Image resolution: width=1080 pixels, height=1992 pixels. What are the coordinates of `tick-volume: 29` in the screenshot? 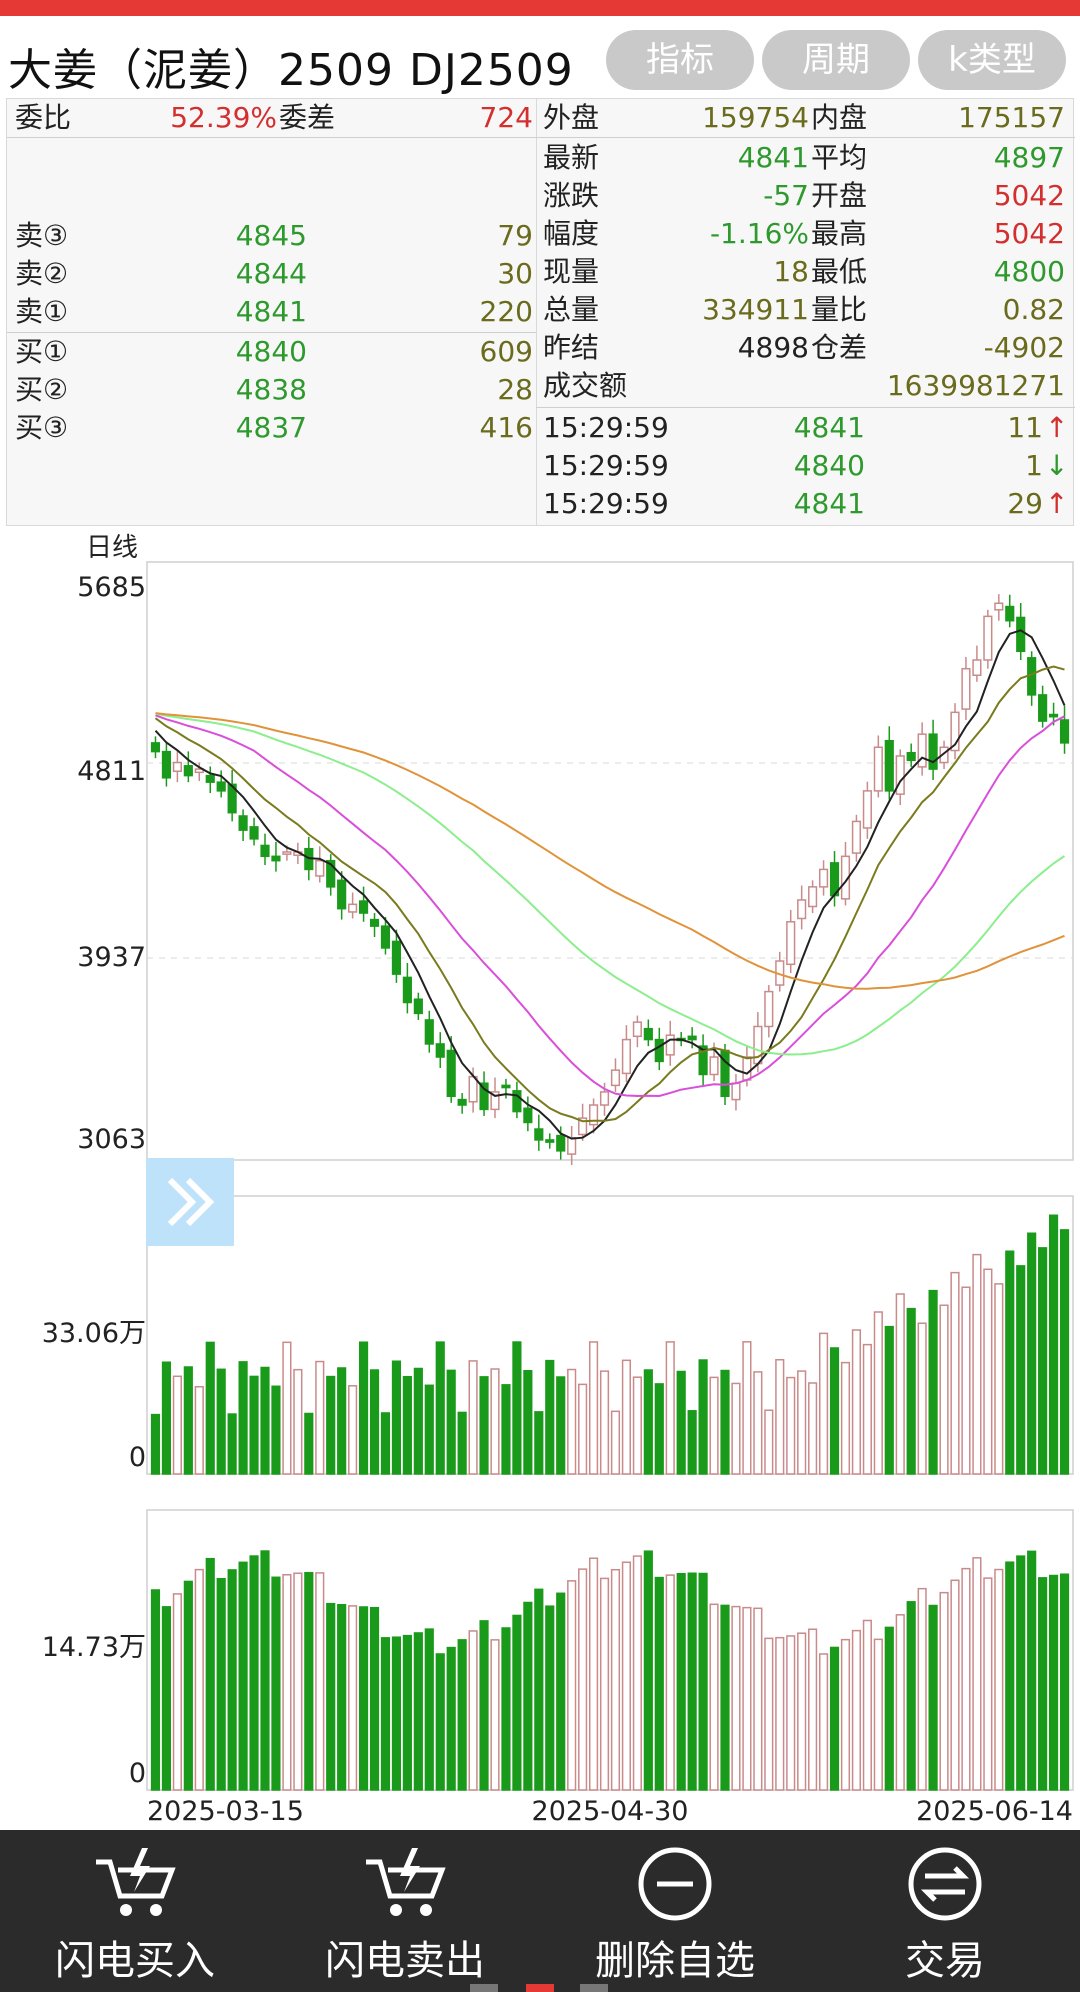 It's located at (1025, 503).